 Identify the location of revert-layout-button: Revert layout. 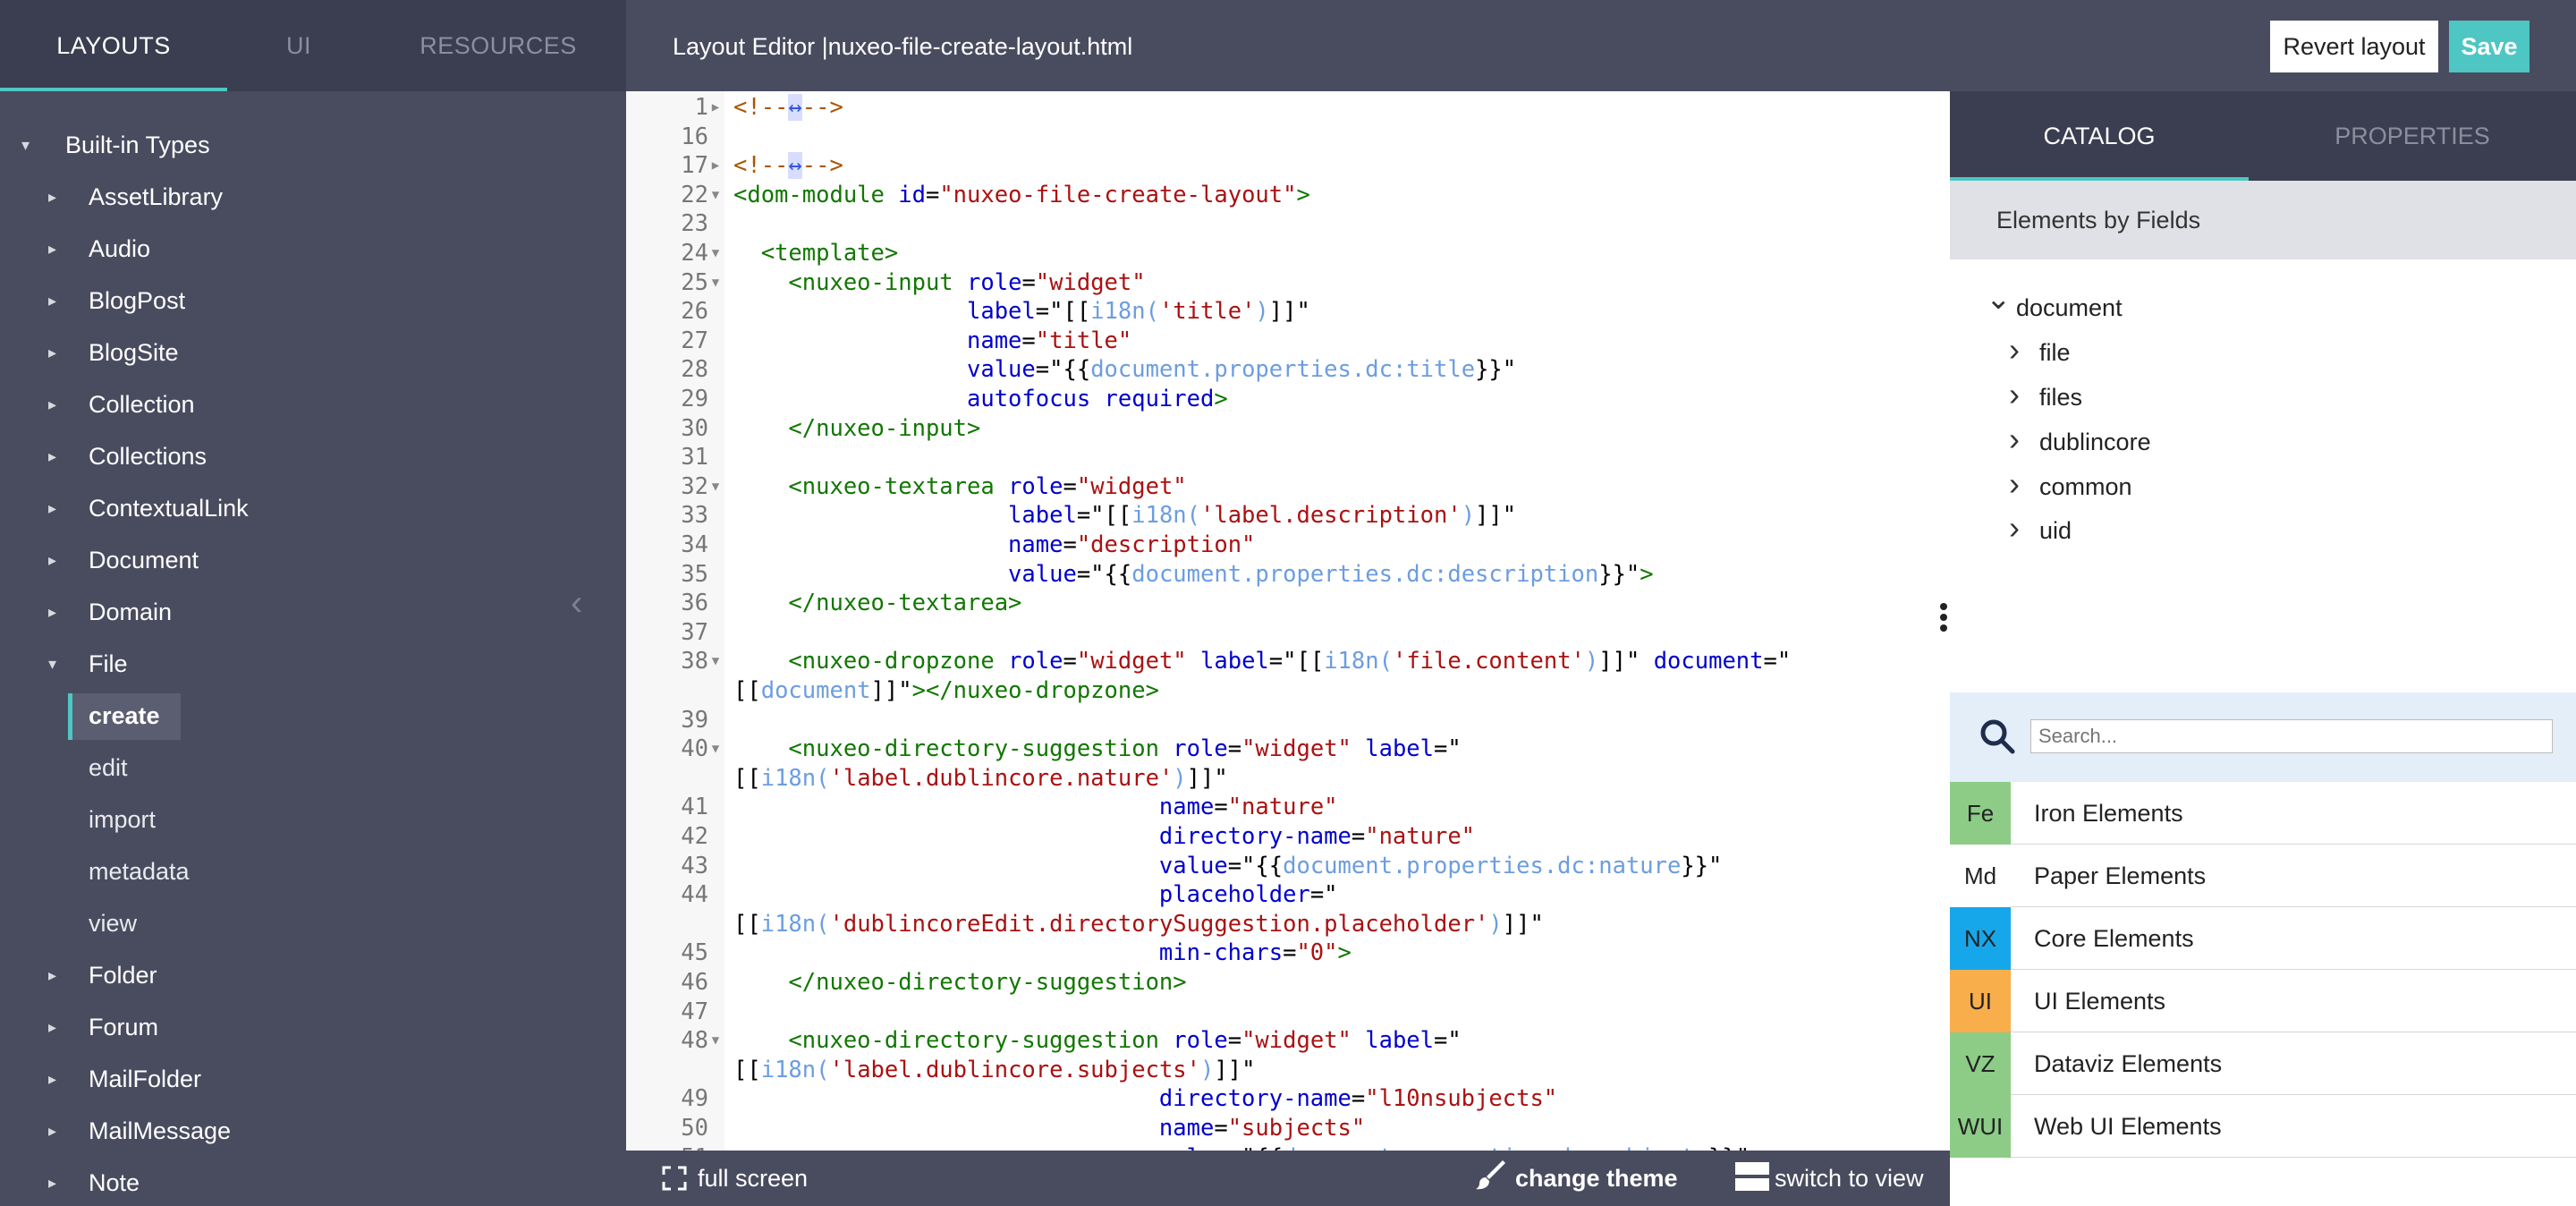
(2354, 46).